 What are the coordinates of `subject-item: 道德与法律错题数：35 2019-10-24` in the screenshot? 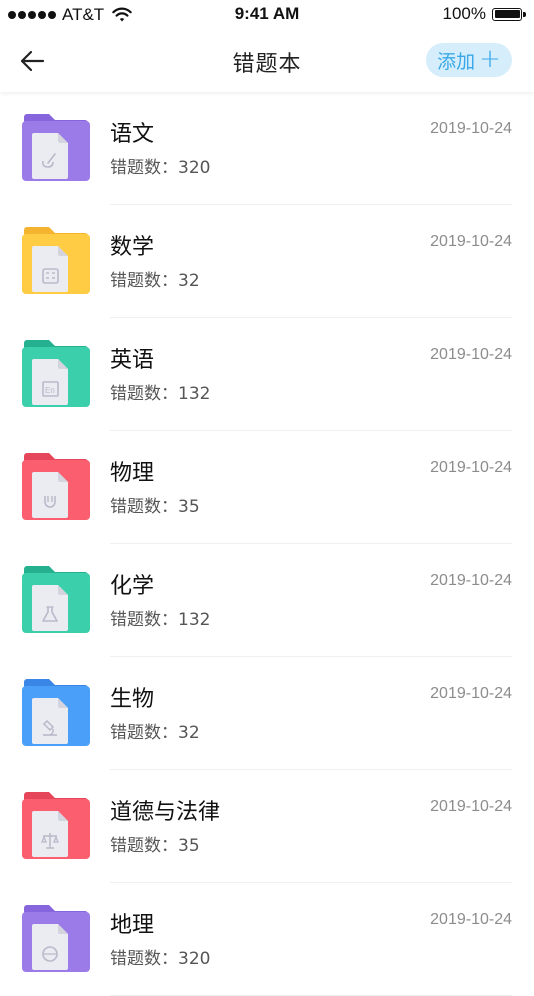 It's located at (267, 826).